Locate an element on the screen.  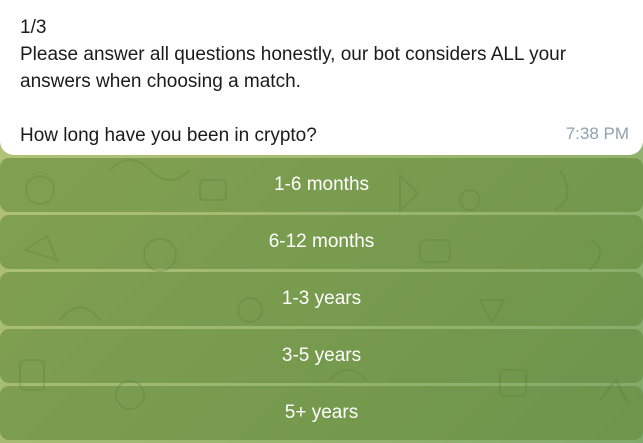
message-text-line-2: answers when choosing a match. is located at coordinates (160, 81).